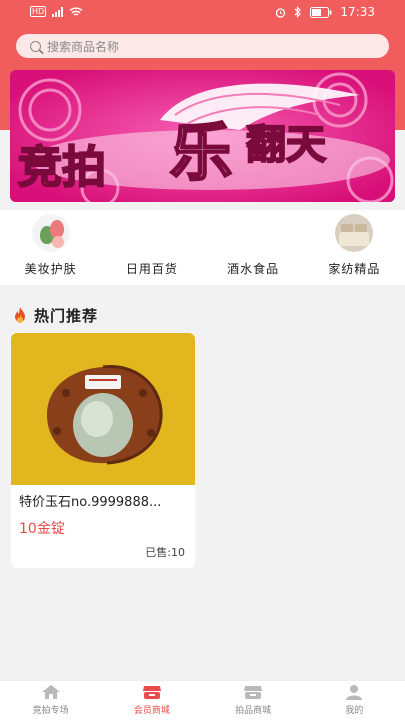 This screenshot has height=720, width=405. I want to click on tab-label: 会员商城, so click(151, 711).